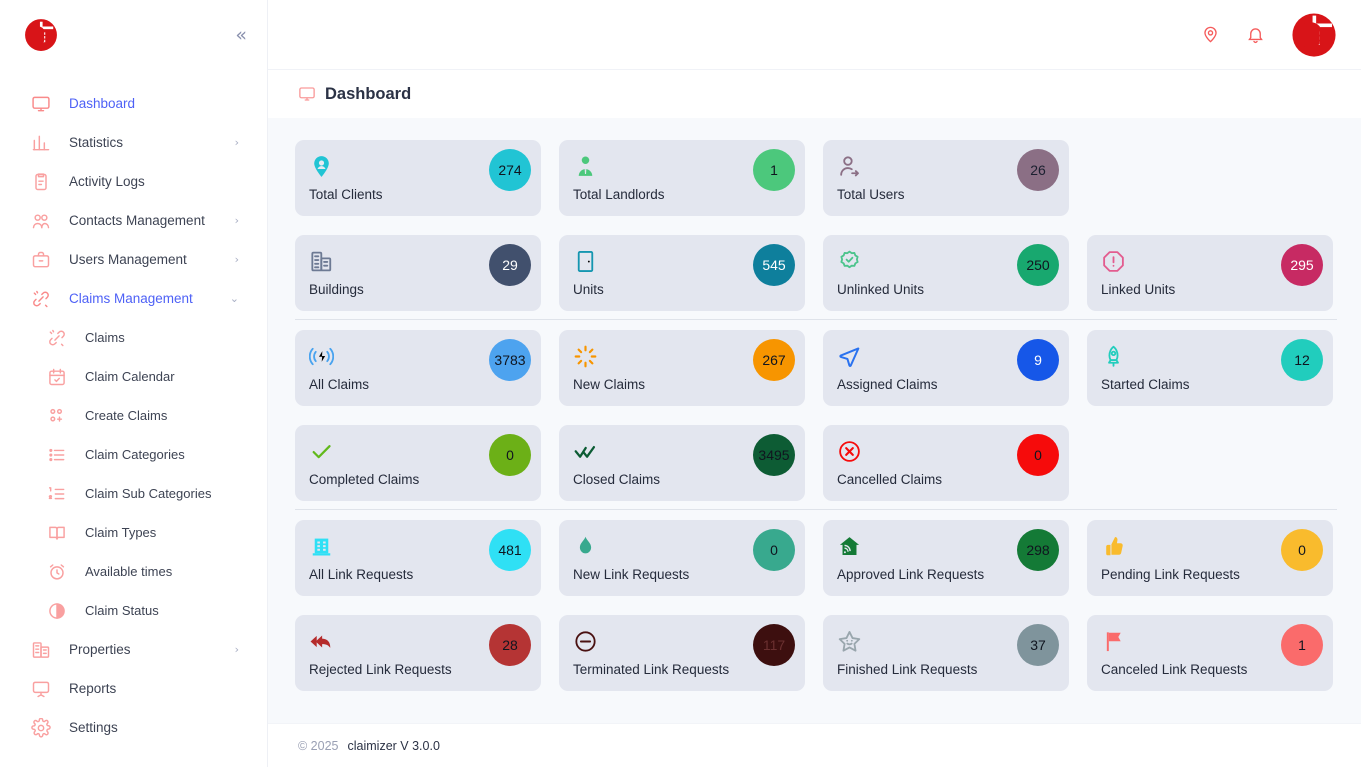  I want to click on sidebar-item-claim-types: Claim Types, so click(133, 532).